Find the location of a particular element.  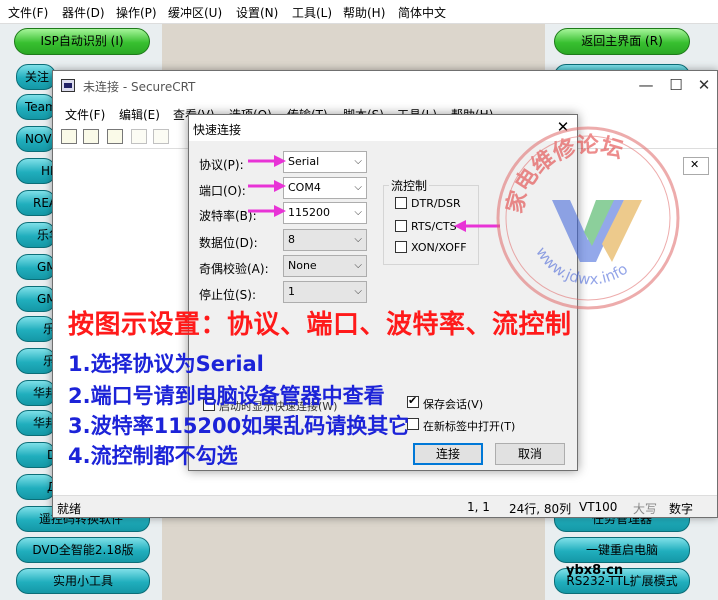

arrow-port-icon is located at coordinates (267, 186).